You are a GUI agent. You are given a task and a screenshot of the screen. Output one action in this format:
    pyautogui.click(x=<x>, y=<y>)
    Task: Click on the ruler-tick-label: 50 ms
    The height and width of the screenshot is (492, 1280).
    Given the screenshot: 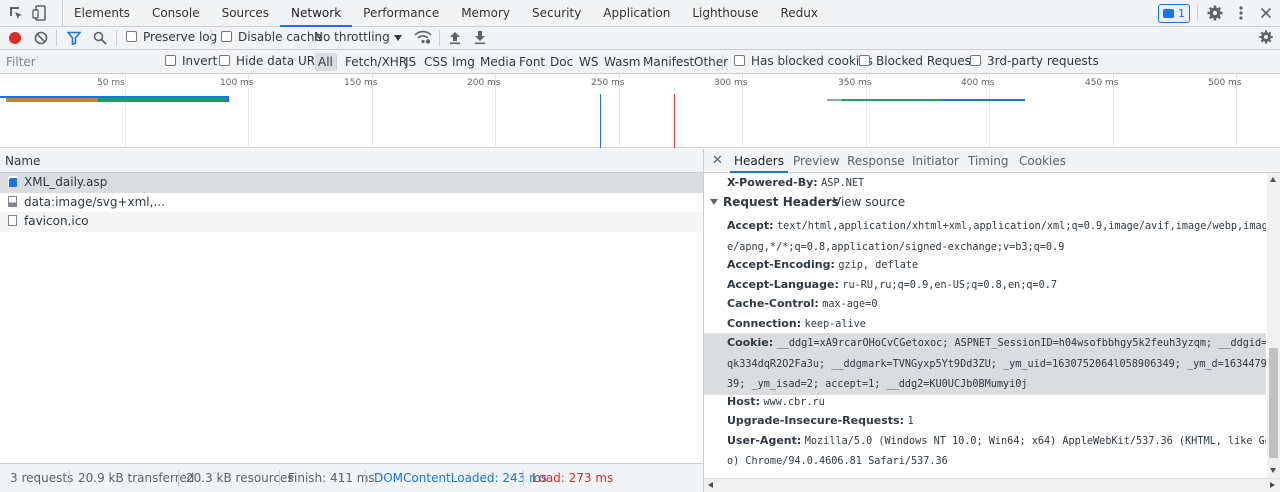 What is the action you would take?
    pyautogui.click(x=111, y=83)
    